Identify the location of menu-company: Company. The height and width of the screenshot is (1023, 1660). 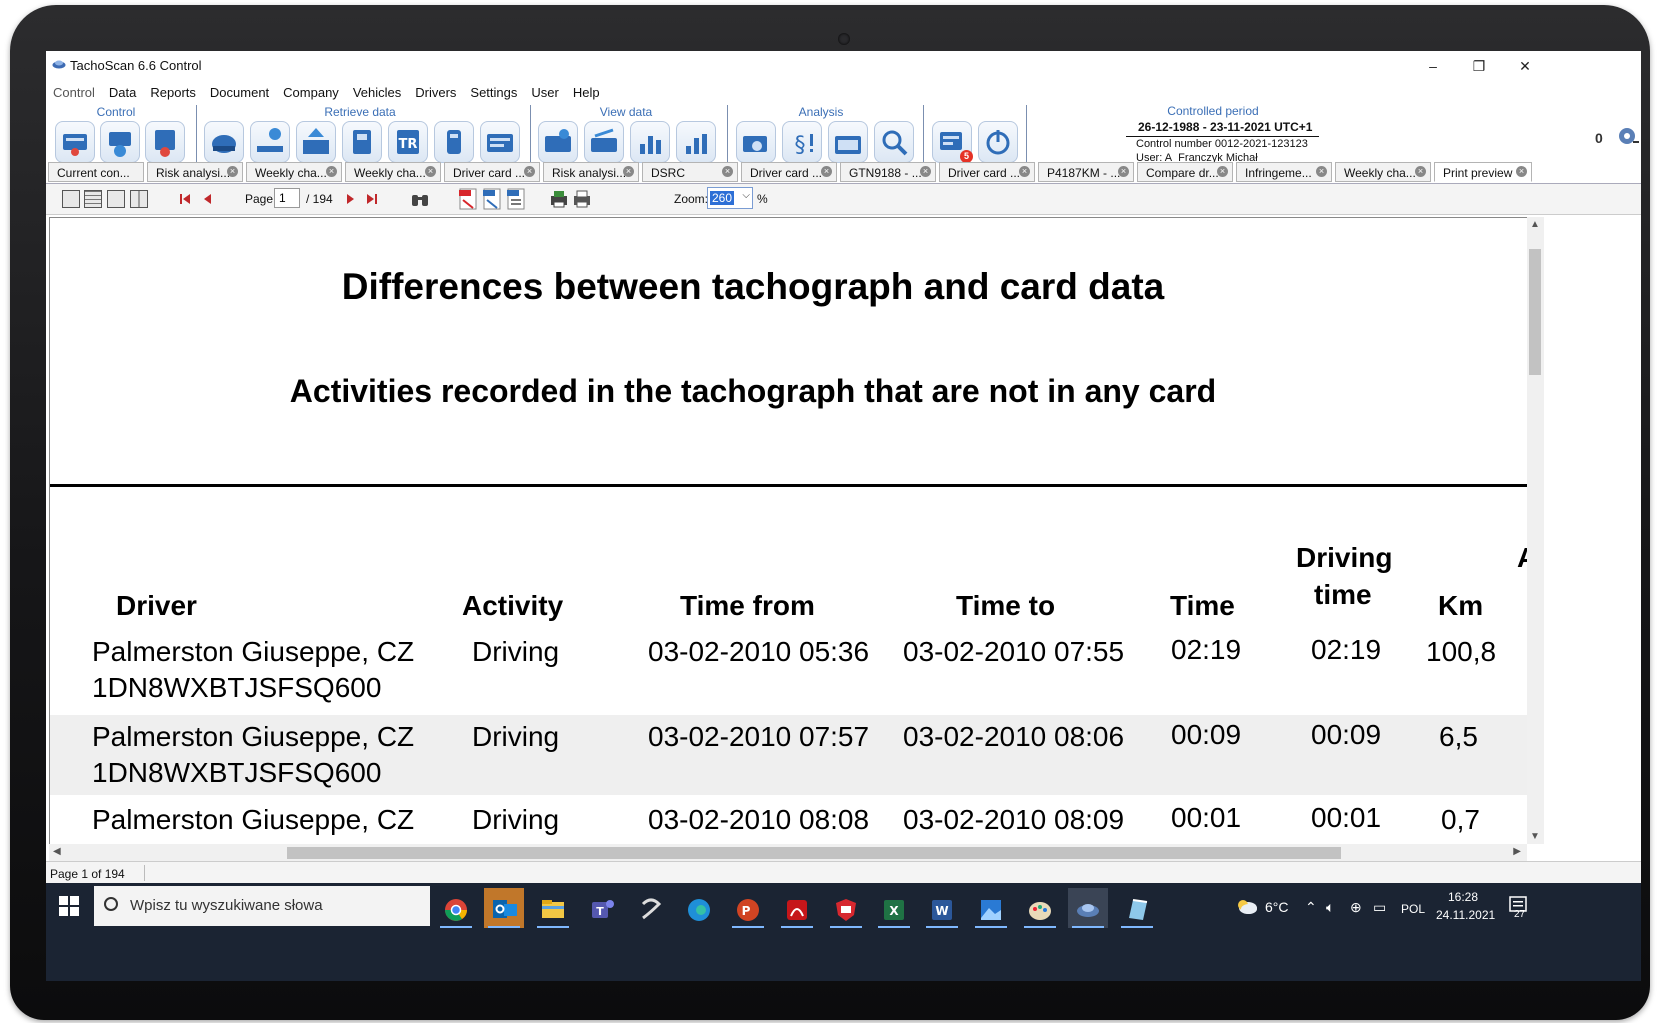
(311, 92).